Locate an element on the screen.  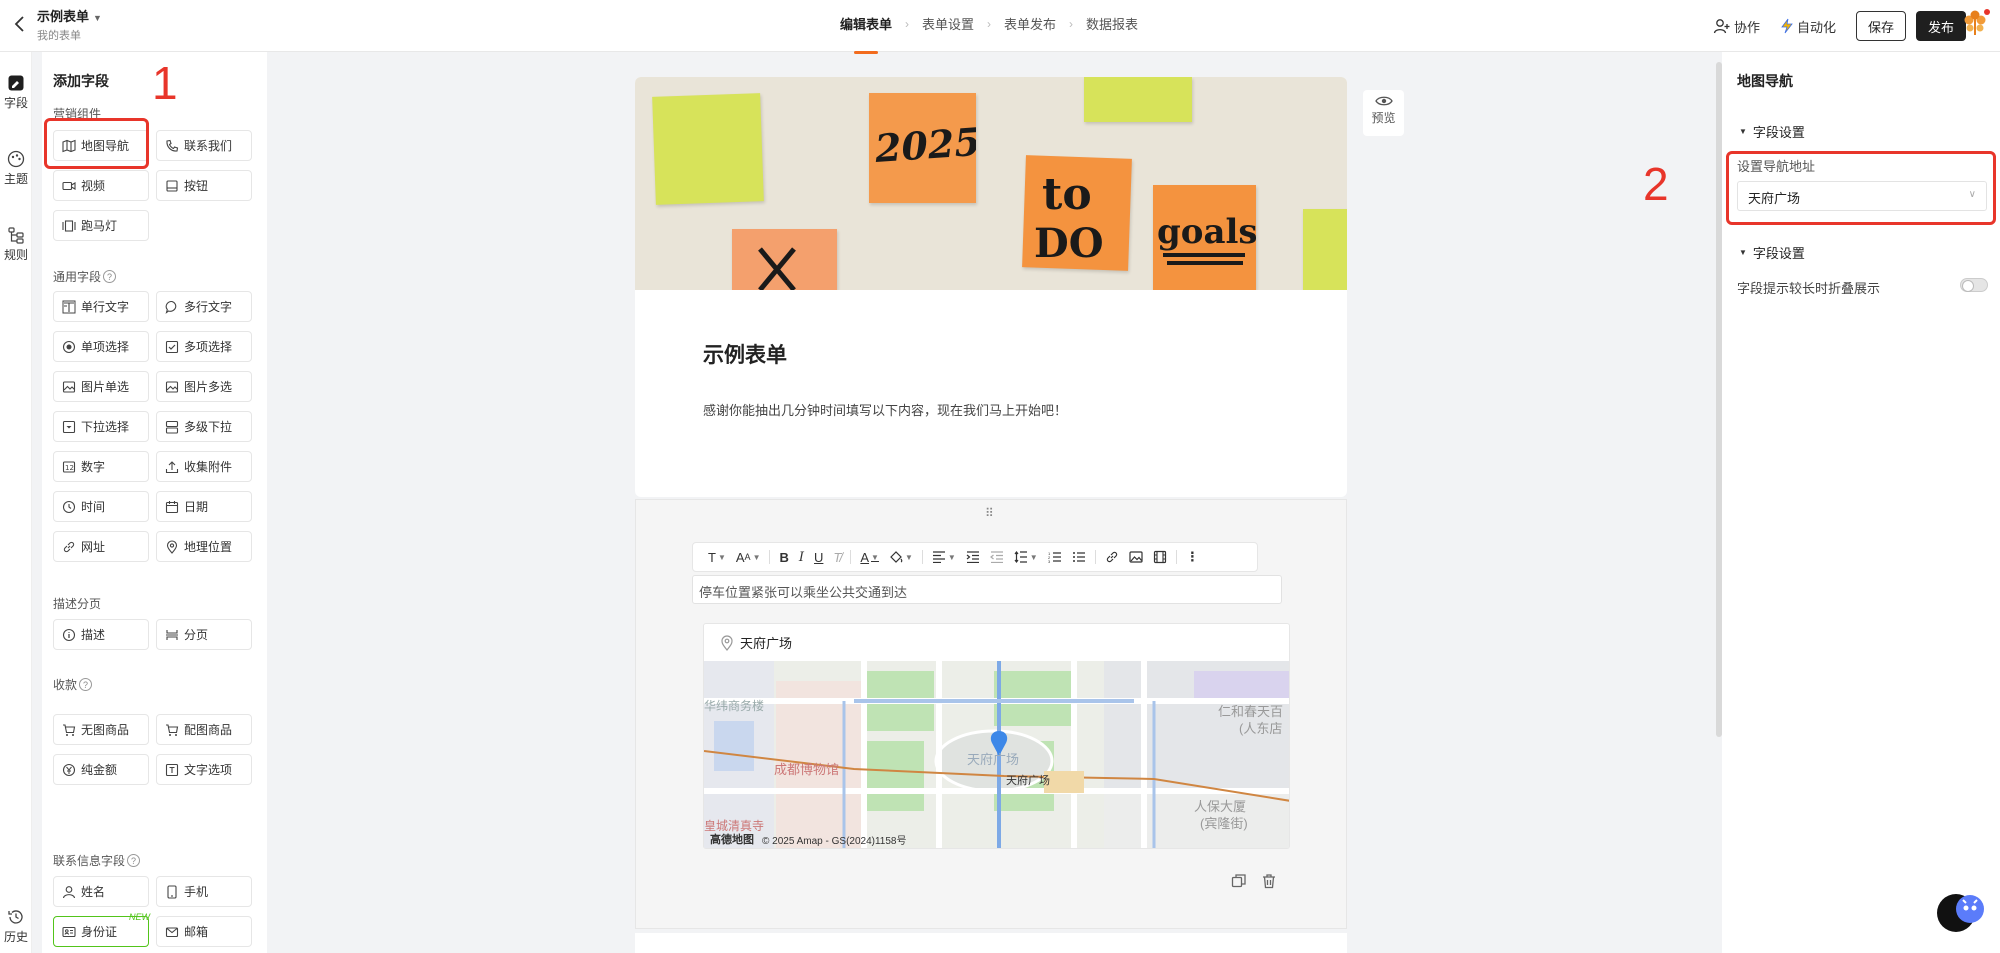
ordered-list-button: 123 is located at coordinates (1055, 557).